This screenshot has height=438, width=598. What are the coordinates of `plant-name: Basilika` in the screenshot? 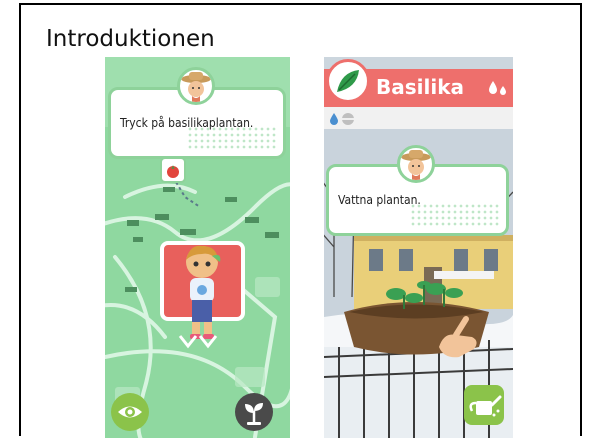 It's located at (420, 87).